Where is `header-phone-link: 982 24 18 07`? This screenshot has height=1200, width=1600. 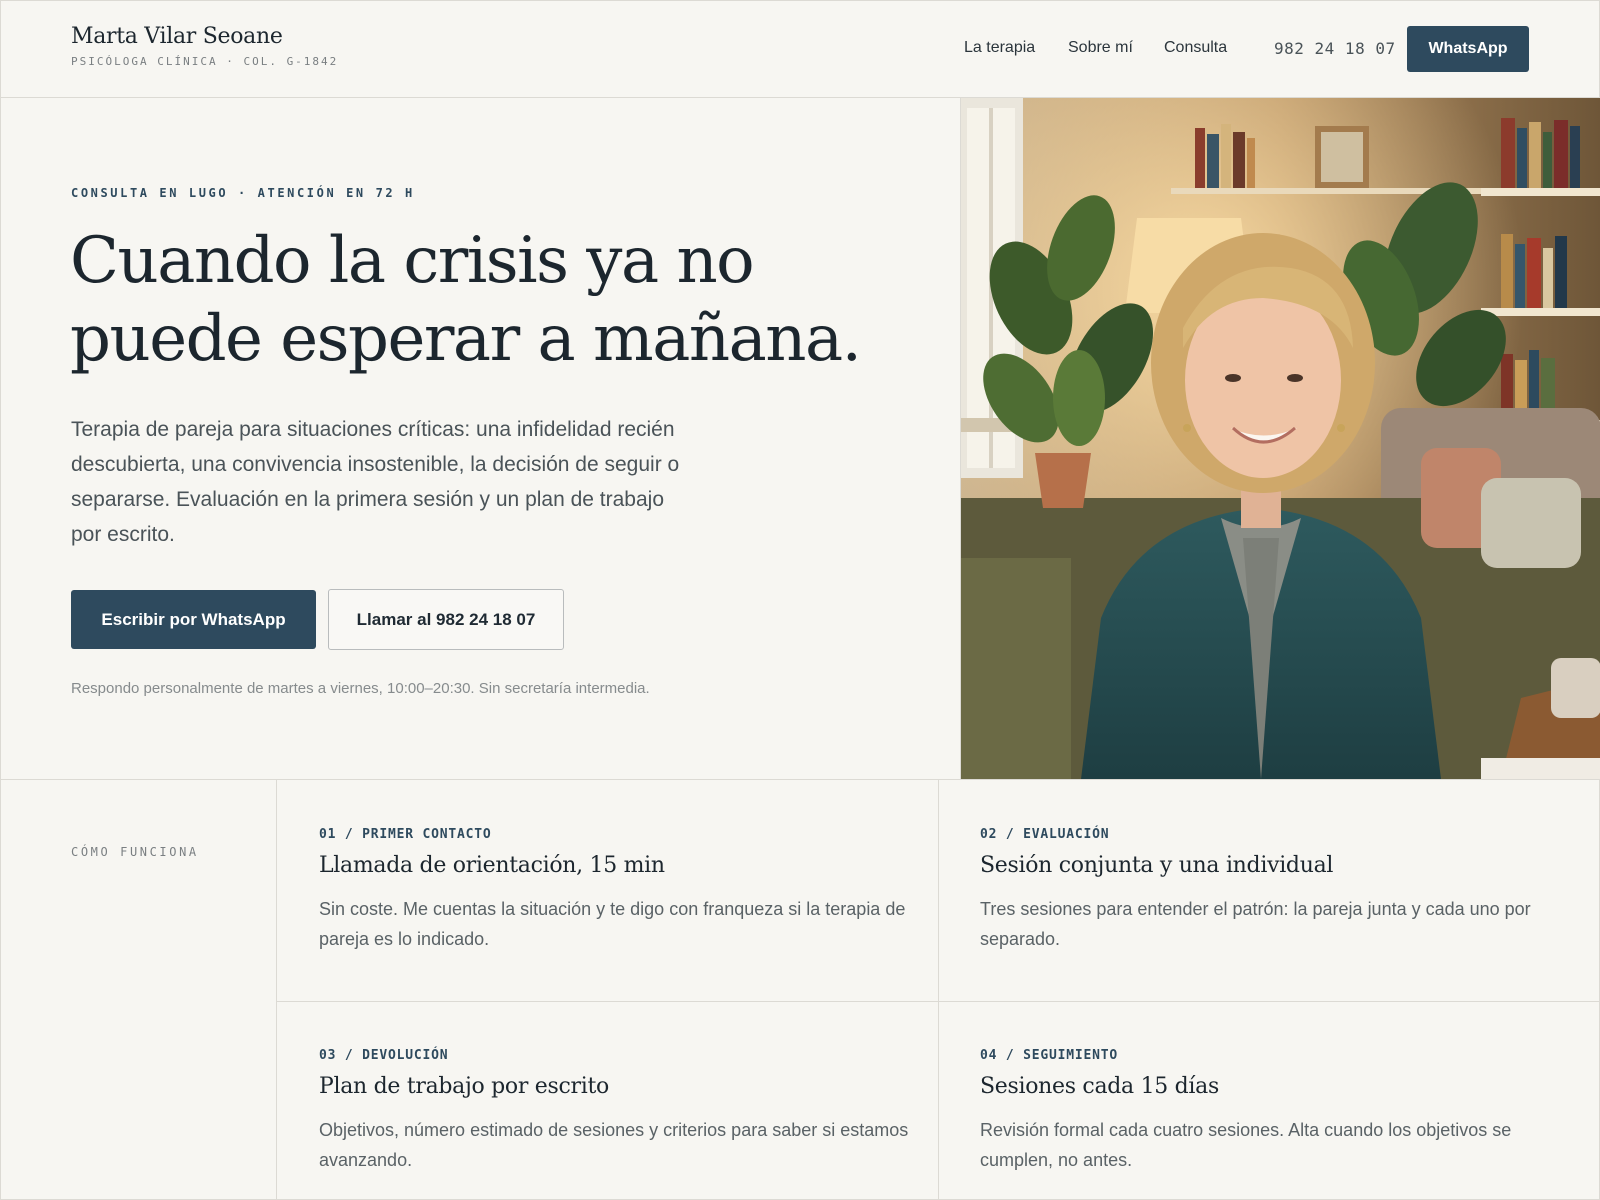 header-phone-link: 982 24 18 07 is located at coordinates (1335, 48).